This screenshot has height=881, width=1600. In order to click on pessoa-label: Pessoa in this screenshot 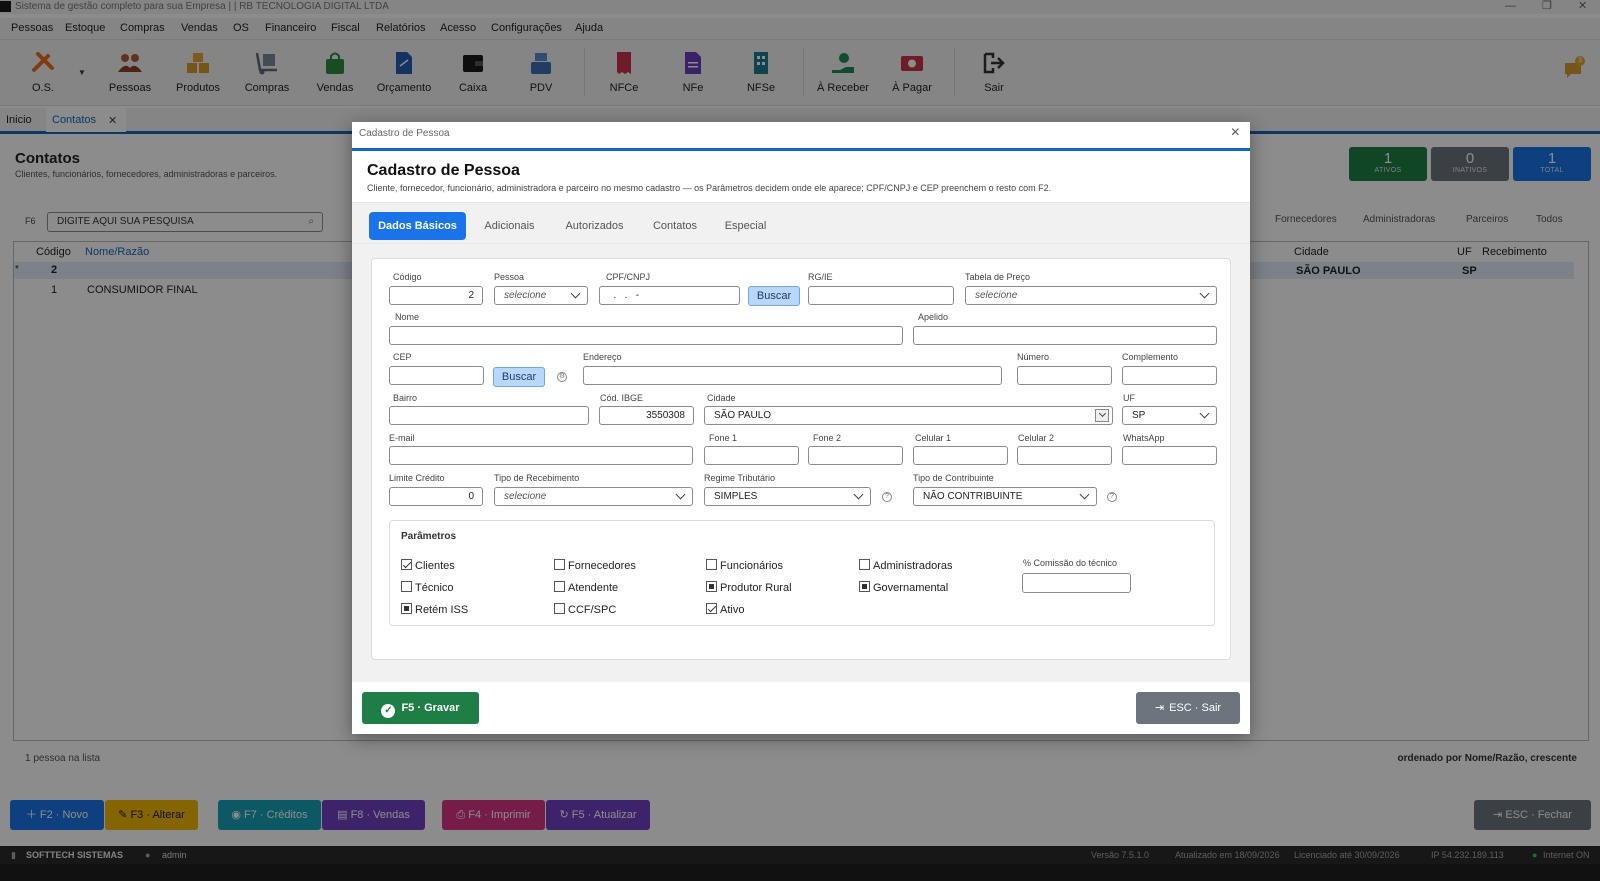, I will do `click(509, 277)`.